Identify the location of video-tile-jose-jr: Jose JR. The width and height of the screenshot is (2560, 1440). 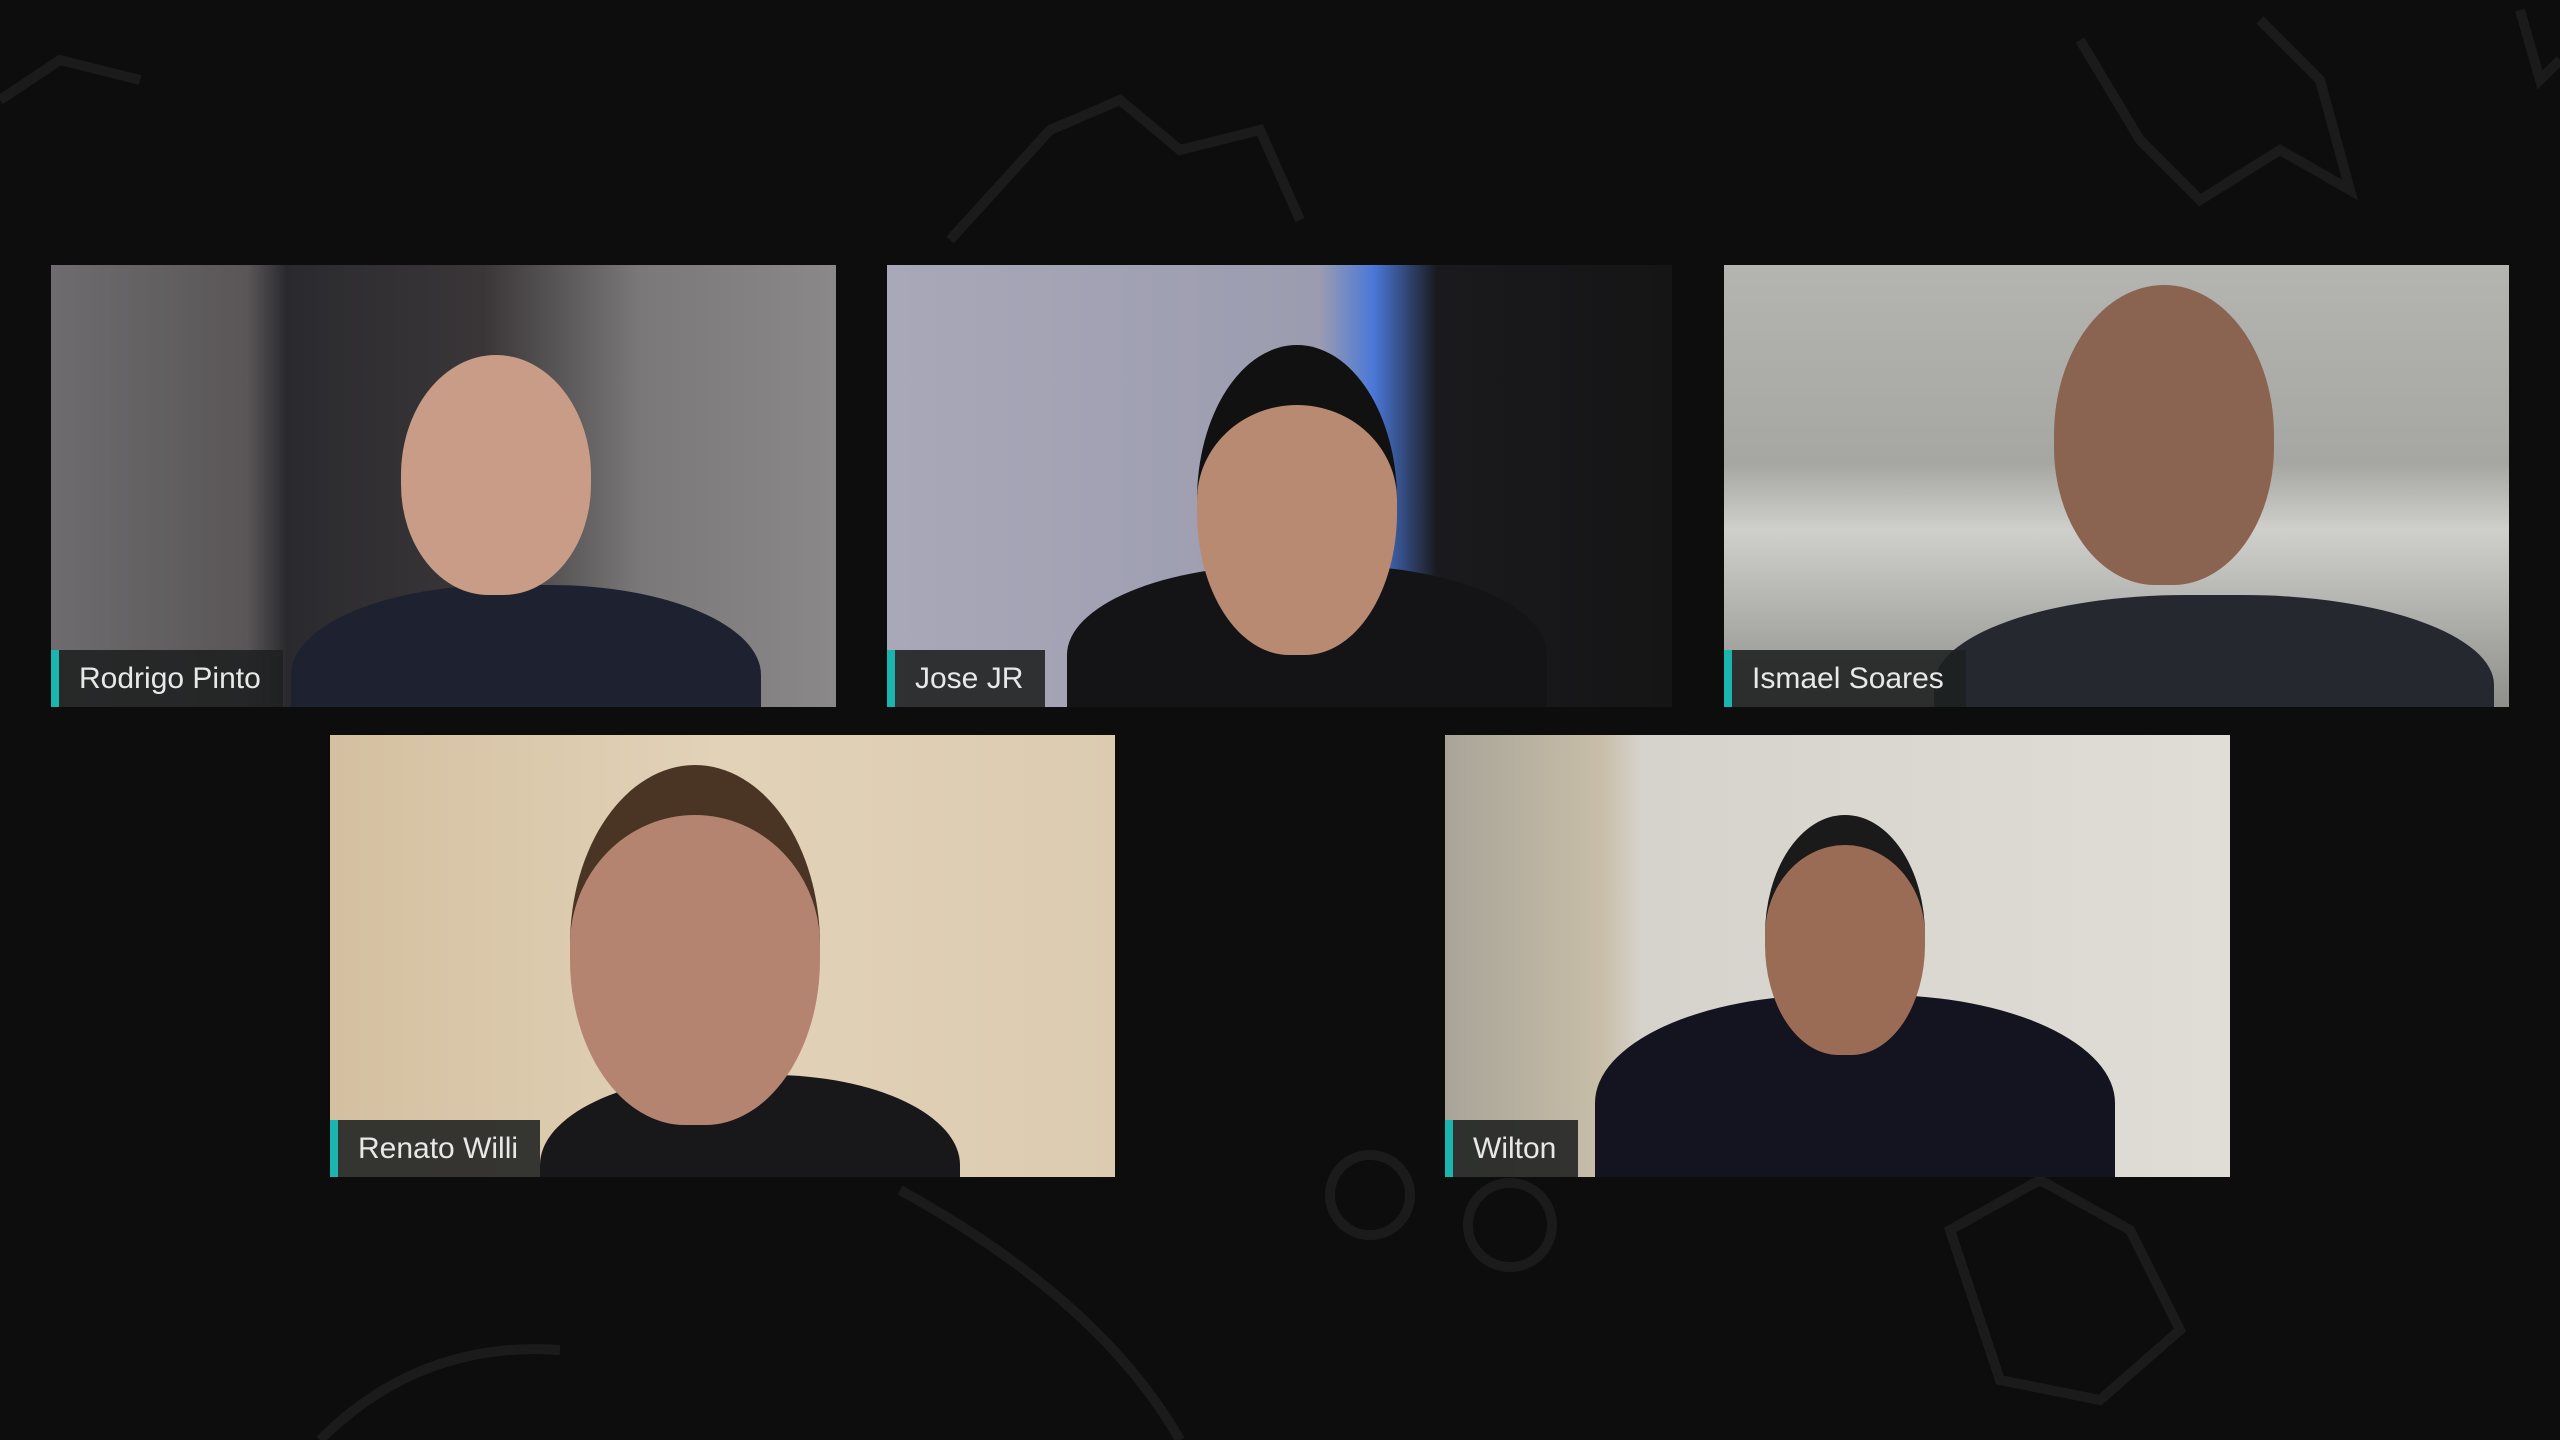
(1279, 486).